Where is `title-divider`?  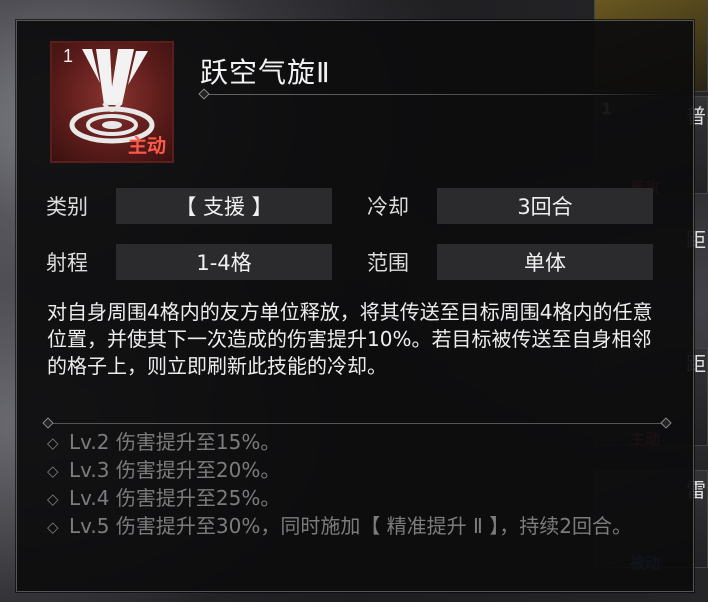 title-divider is located at coordinates (435, 94).